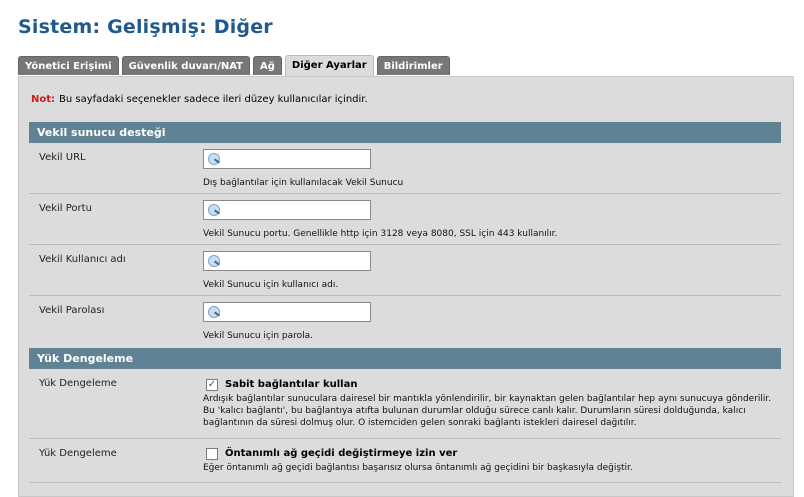 The image size is (804, 497). Describe the element at coordinates (298, 162) in the screenshot. I see `proxy-url-input` at that location.